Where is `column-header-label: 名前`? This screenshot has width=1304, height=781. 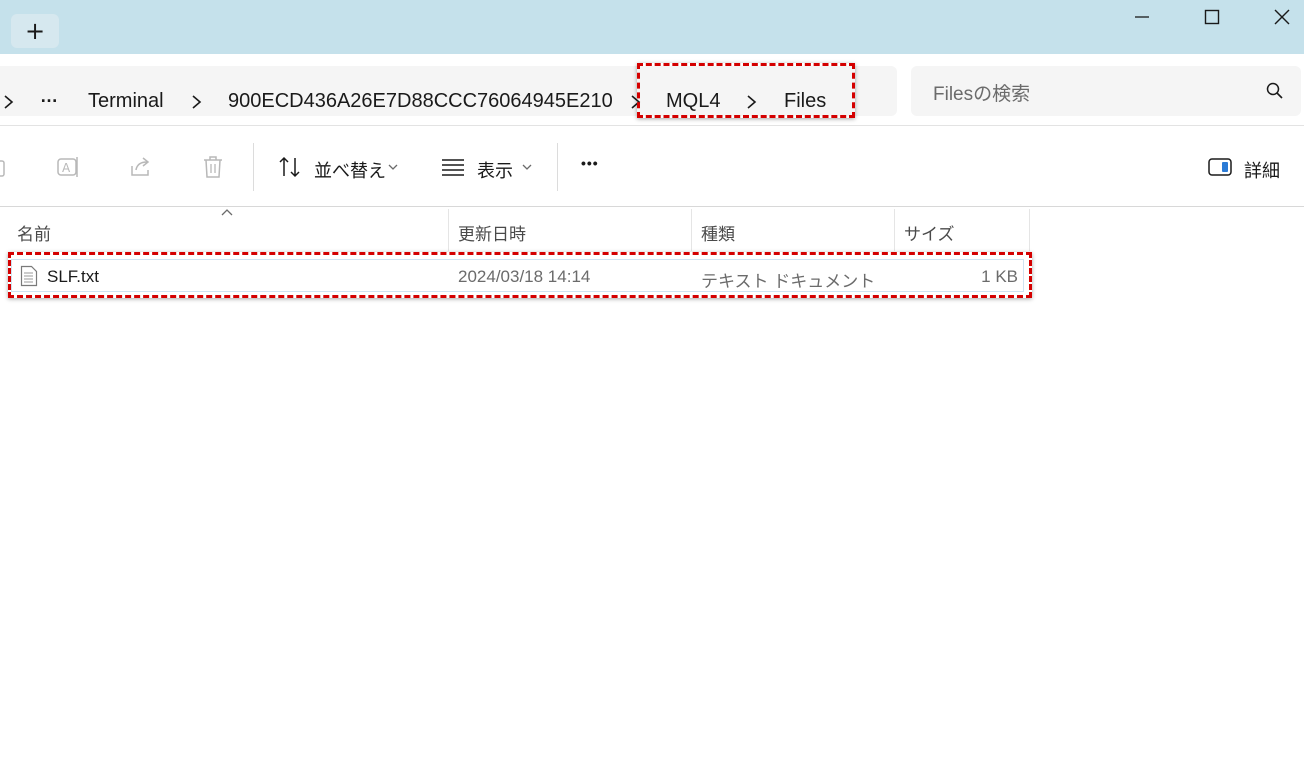
column-header-label: 名前 is located at coordinates (34, 234).